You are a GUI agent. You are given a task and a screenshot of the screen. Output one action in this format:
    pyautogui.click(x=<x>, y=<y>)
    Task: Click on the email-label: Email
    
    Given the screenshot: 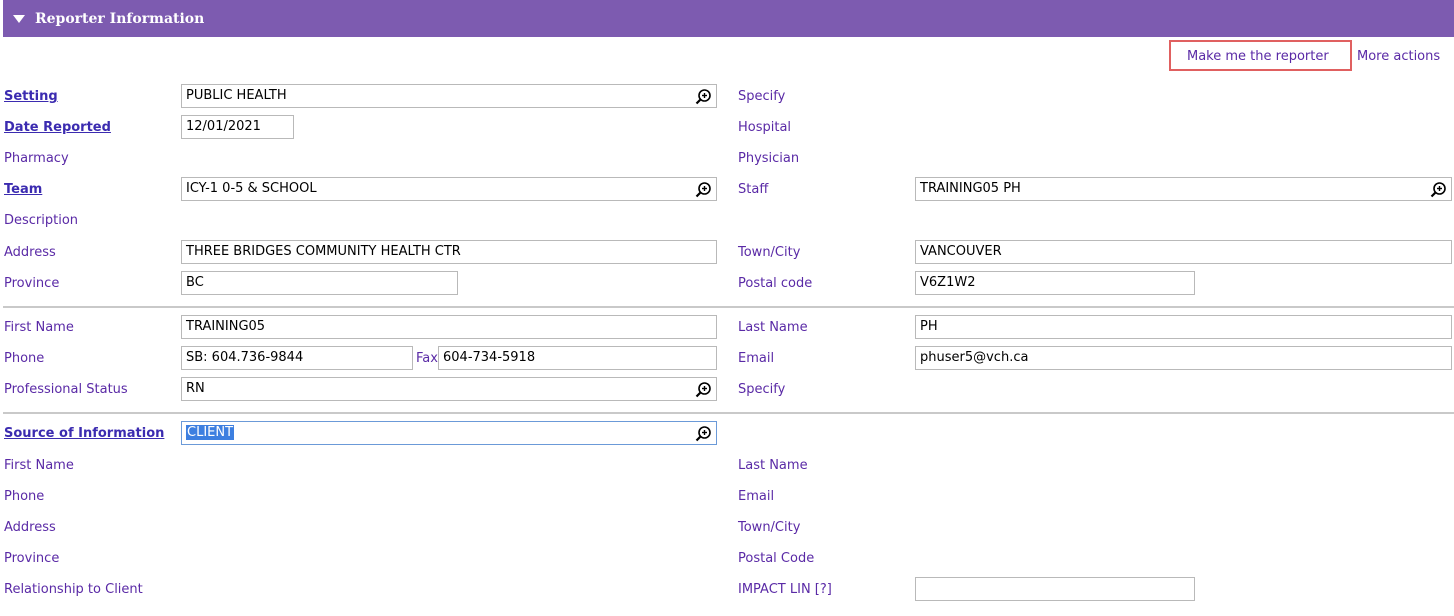 What is the action you would take?
    pyautogui.click(x=756, y=358)
    